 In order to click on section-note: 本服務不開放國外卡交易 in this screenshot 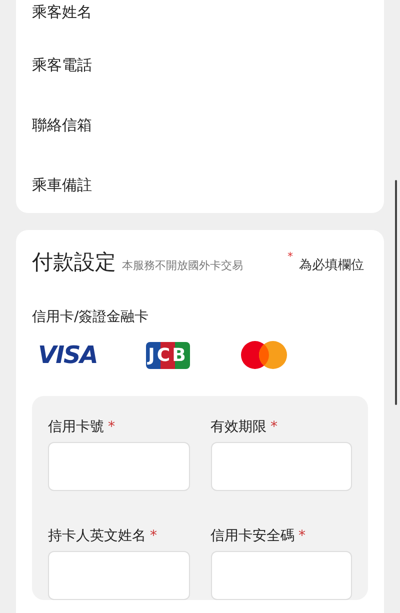, I will do `click(182, 265)`.